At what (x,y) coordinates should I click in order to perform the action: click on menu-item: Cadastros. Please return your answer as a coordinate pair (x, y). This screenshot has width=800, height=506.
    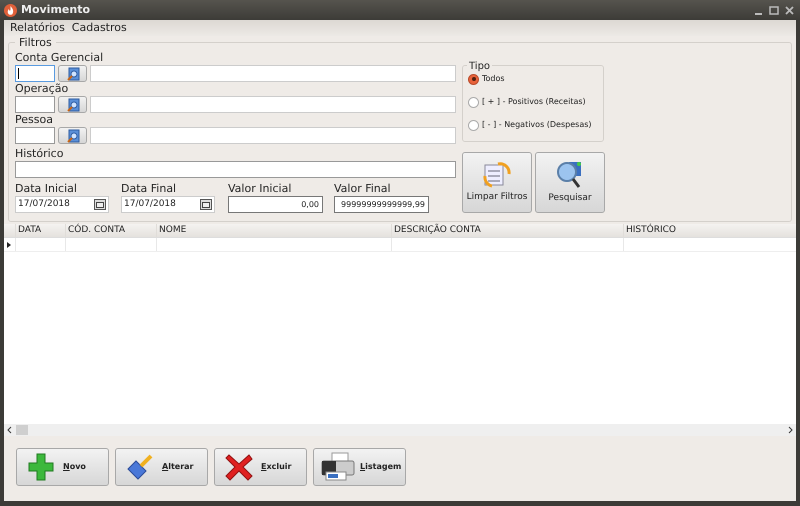
    Looking at the image, I should click on (99, 28).